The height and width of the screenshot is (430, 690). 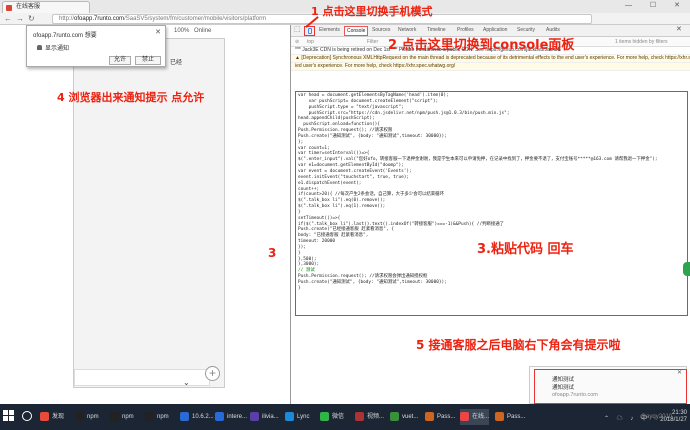 I want to click on taskbar-item: Lync, so click(x=297, y=417).